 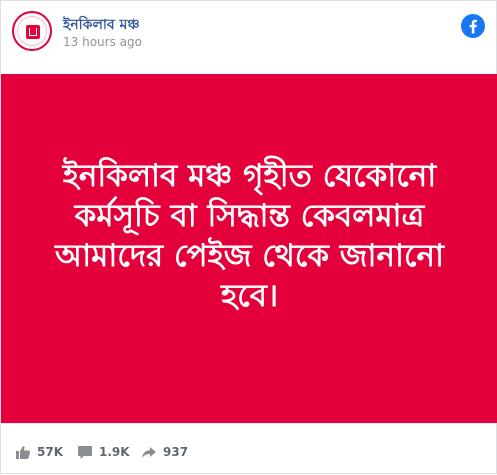 I want to click on post-timestamp: 13 hours ago, so click(x=102, y=42).